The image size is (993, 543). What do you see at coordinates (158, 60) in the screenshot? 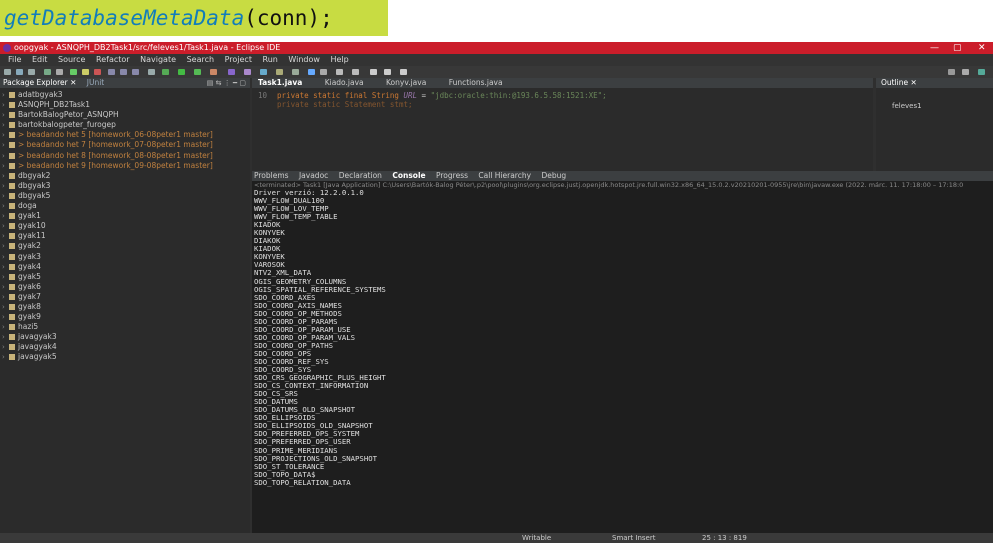
I see `menu-navigate: Navigate` at bounding box center [158, 60].